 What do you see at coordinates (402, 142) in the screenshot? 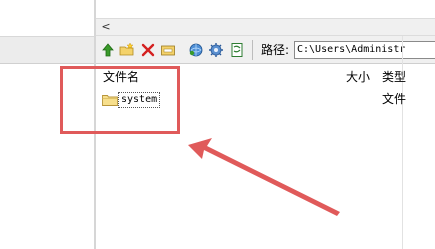
I see `column-divider` at bounding box center [402, 142].